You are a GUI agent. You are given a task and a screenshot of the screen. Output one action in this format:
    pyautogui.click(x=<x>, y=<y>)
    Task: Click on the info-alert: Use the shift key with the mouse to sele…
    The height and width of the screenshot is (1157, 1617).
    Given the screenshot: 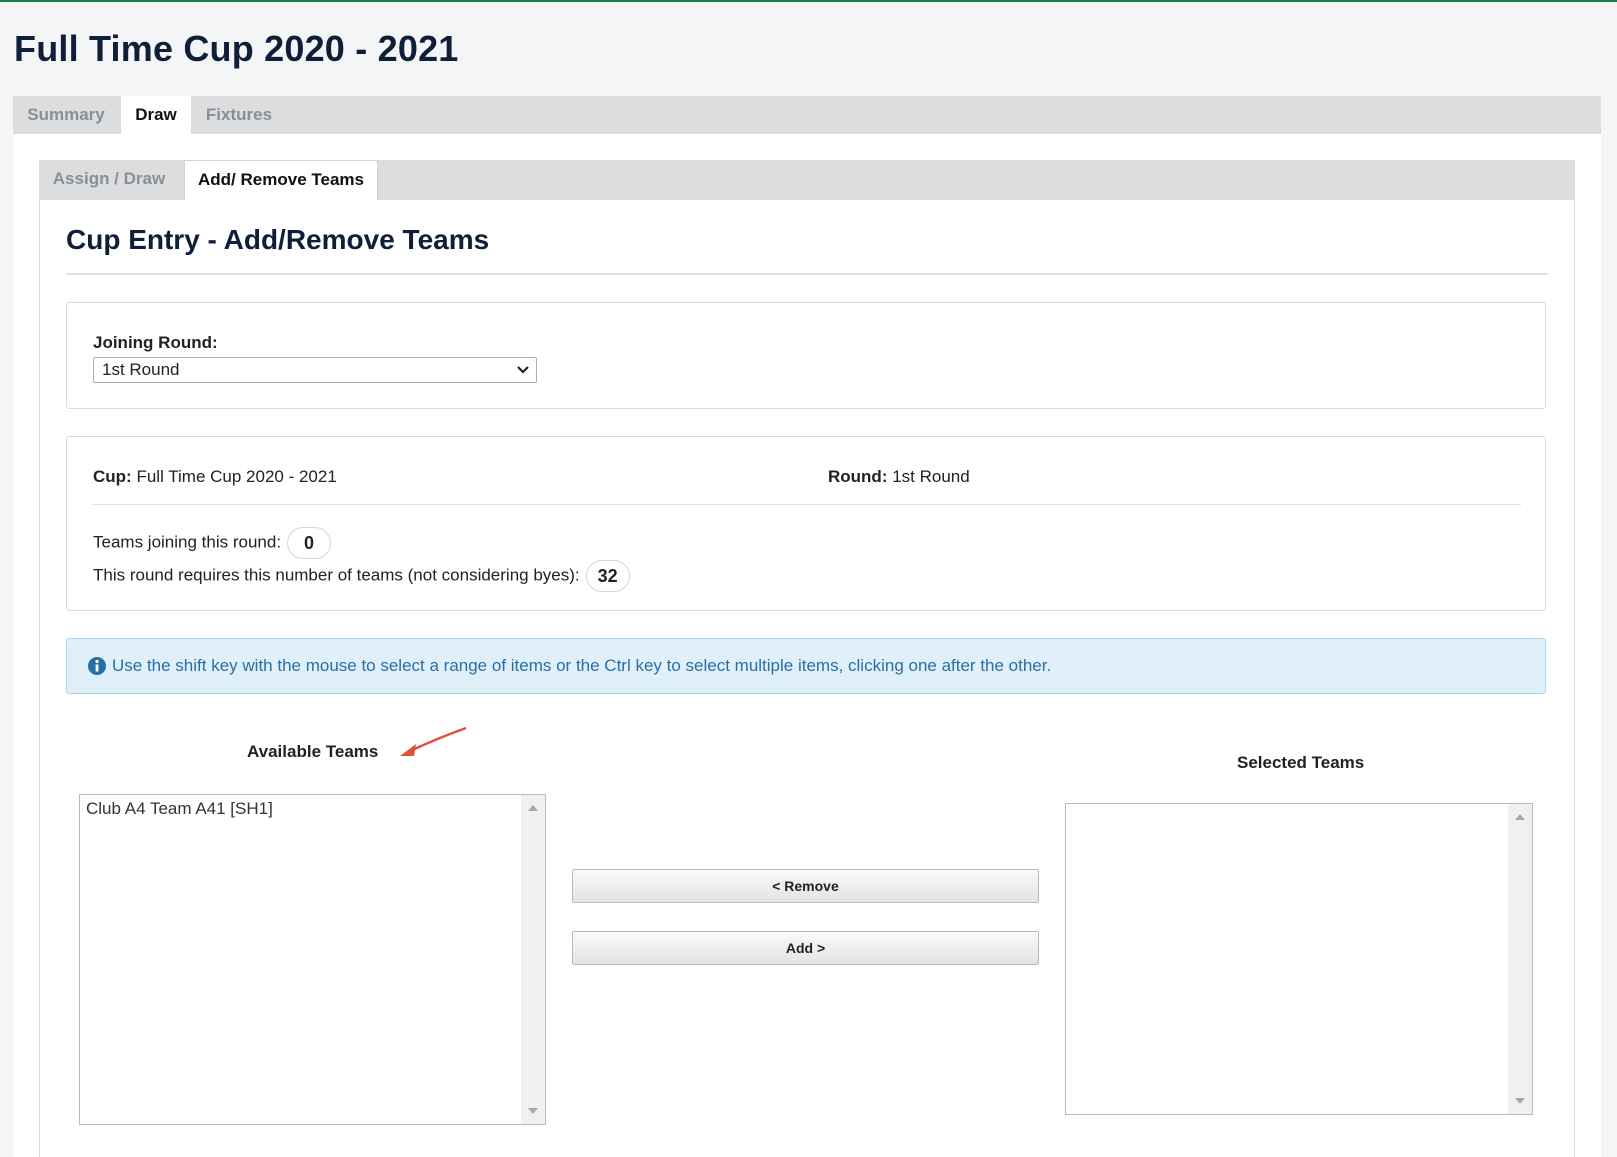 What is the action you would take?
    pyautogui.click(x=806, y=666)
    